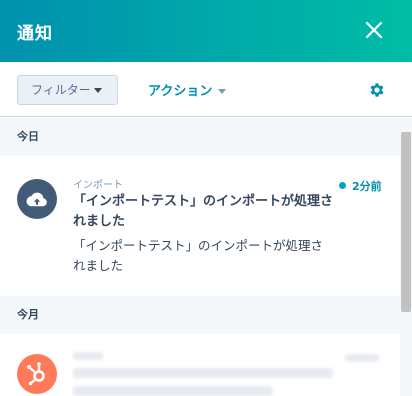 This screenshot has width=412, height=396. What do you see at coordinates (200, 315) in the screenshot?
I see `section-header-this-month: 今月` at bounding box center [200, 315].